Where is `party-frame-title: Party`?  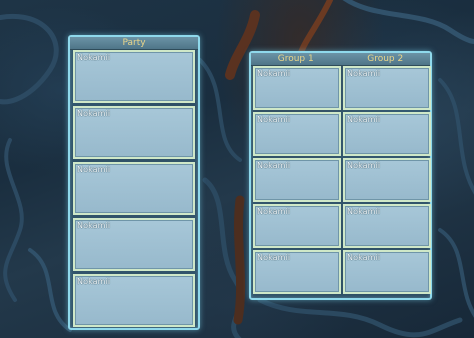
party-frame-title: Party is located at coordinates (134, 43).